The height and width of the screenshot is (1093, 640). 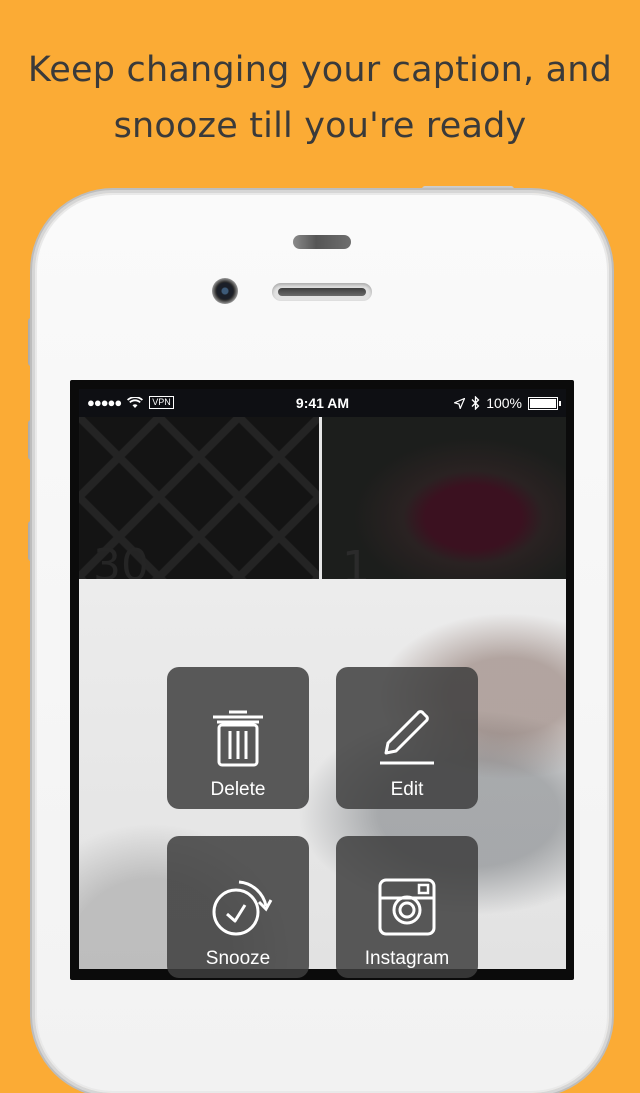 What do you see at coordinates (504, 403) in the screenshot?
I see `battery-percent: 100%` at bounding box center [504, 403].